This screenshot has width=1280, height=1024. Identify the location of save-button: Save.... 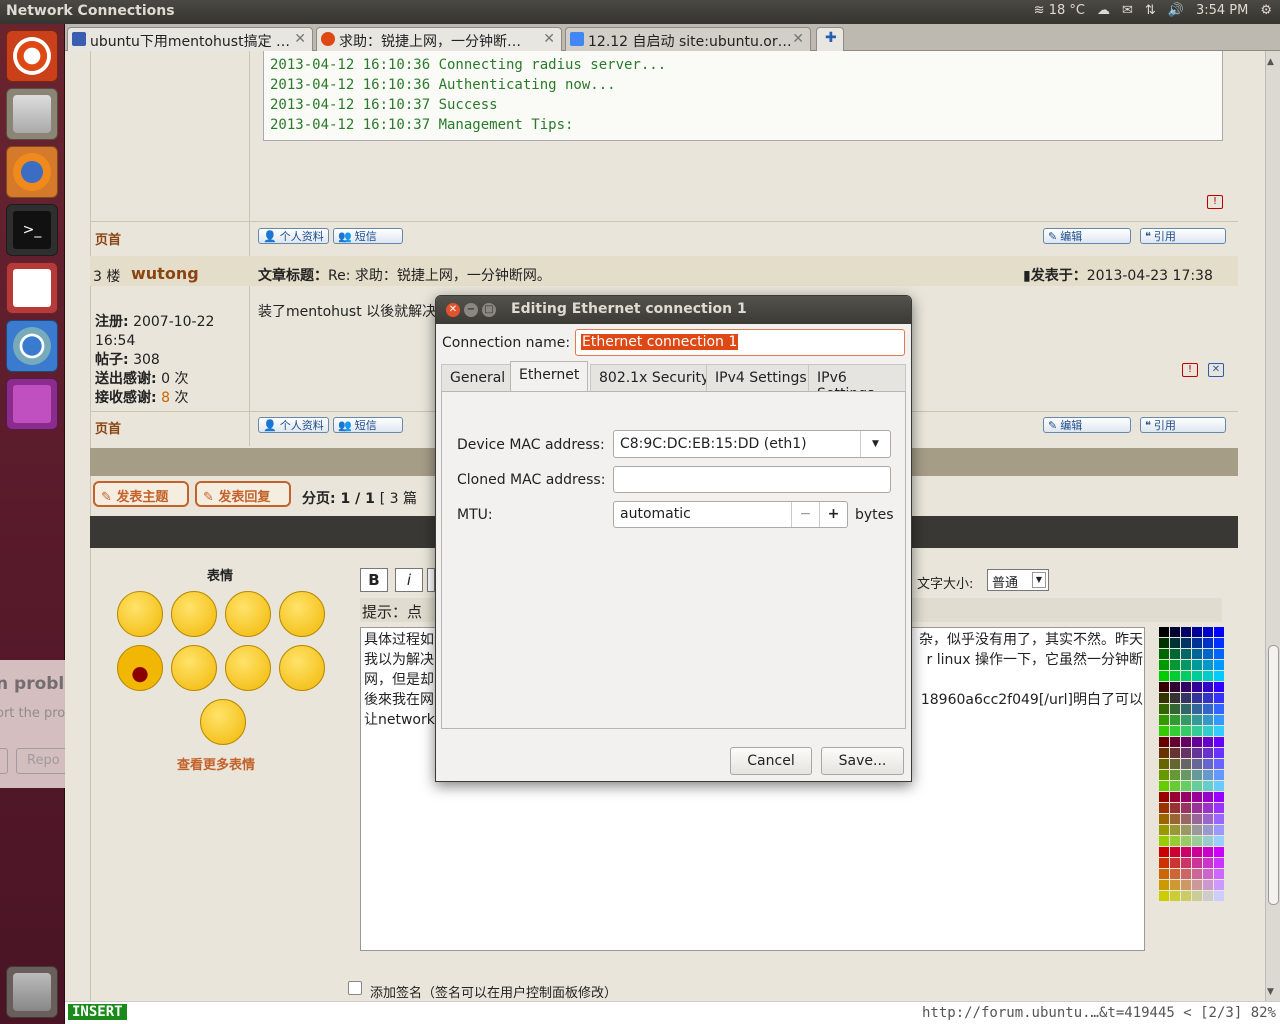
(862, 761).